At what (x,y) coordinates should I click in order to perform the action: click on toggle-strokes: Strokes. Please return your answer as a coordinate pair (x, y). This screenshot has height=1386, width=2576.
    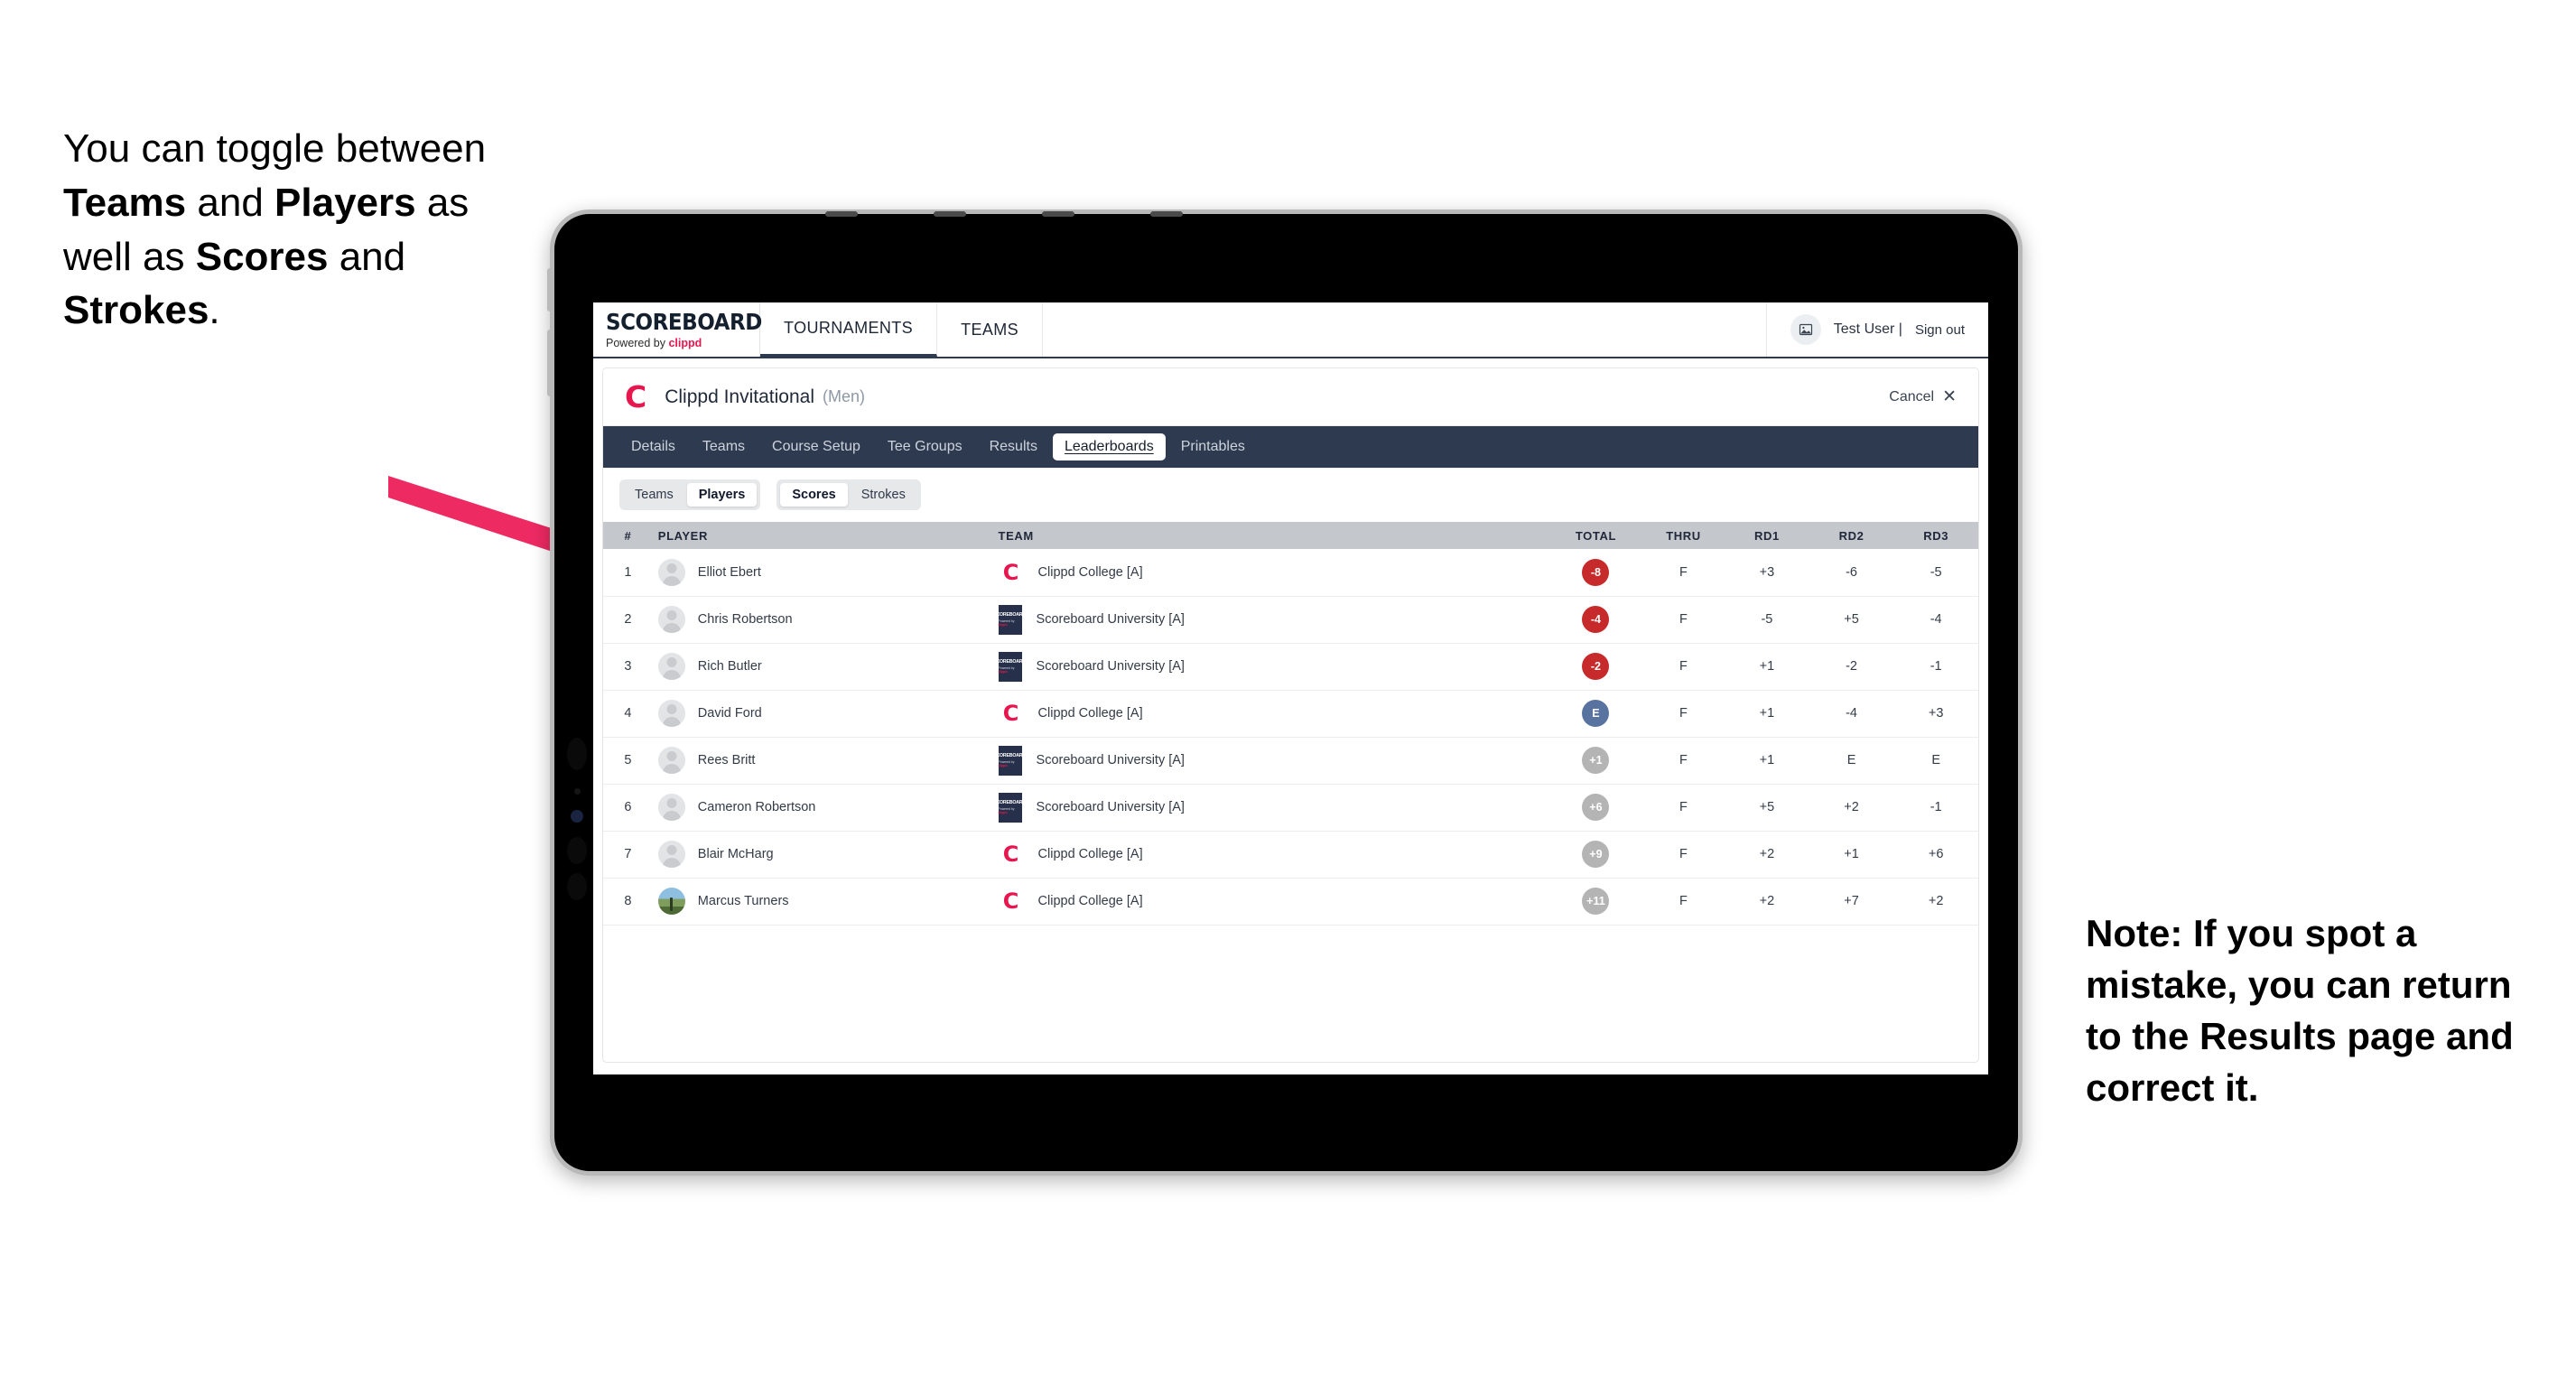
    Looking at the image, I should click on (883, 495).